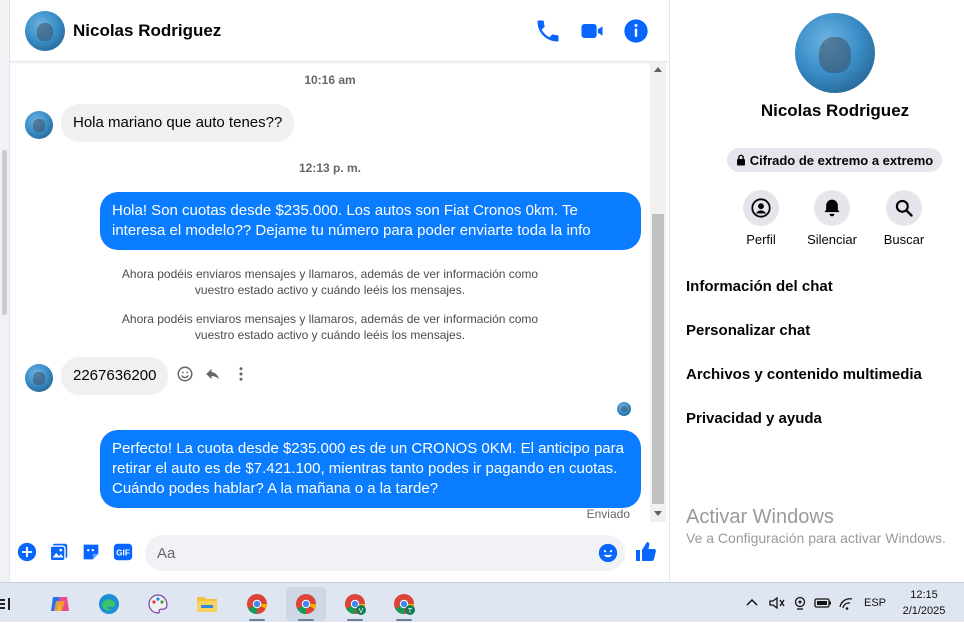  What do you see at coordinates (740, 160) in the screenshot?
I see `lock-icon` at bounding box center [740, 160].